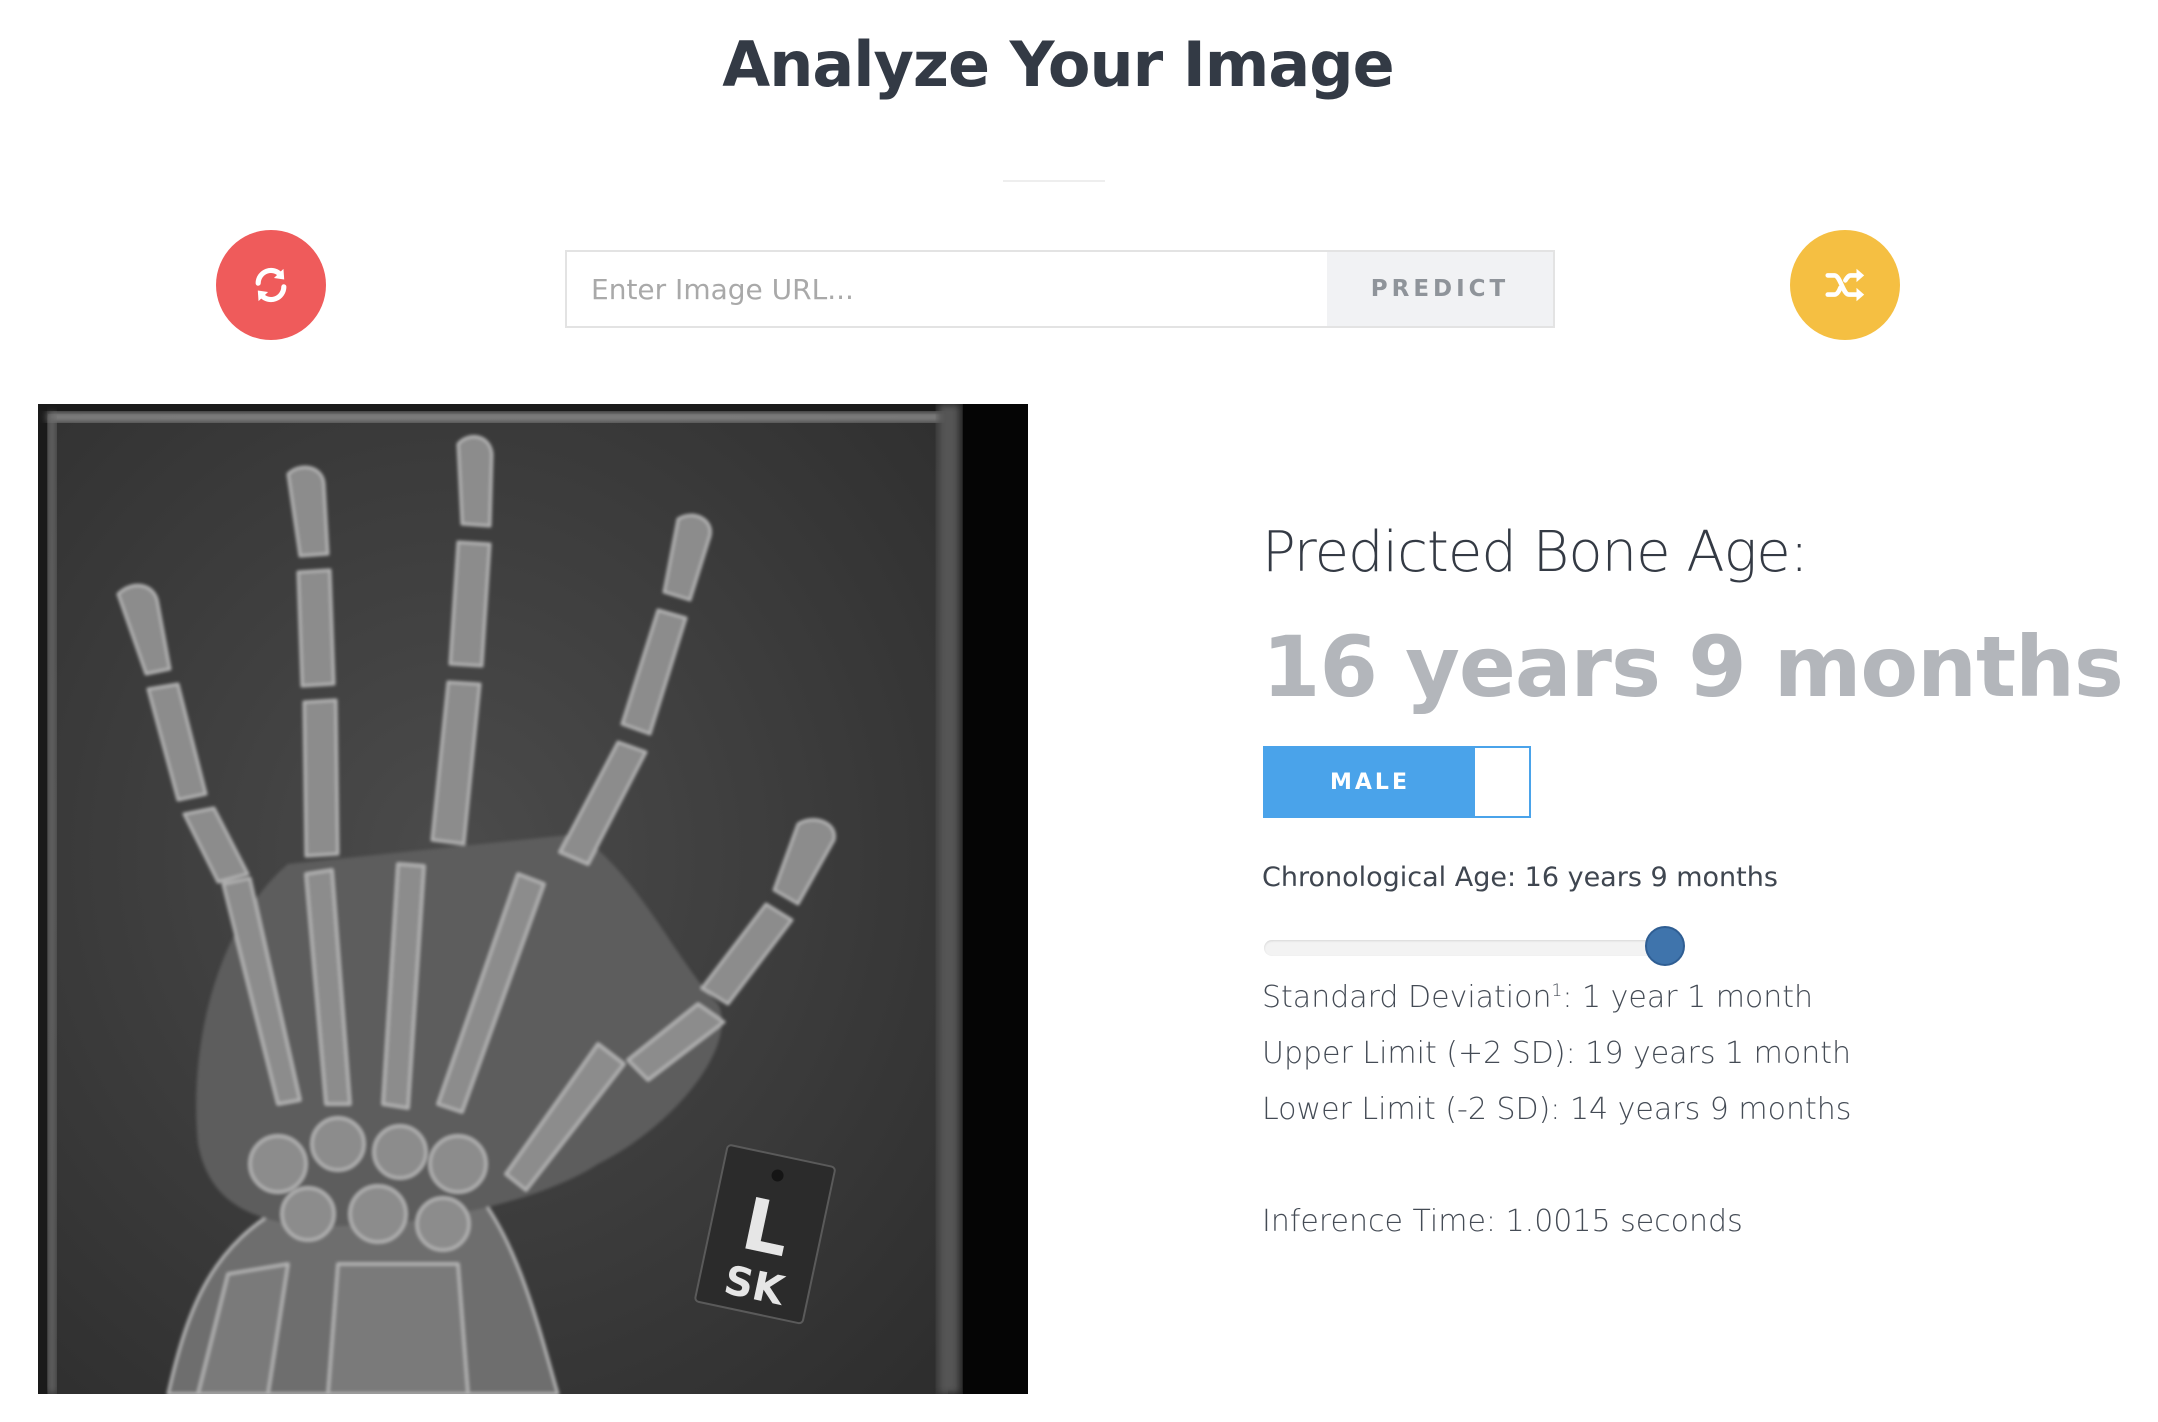  What do you see at coordinates (1502, 782) in the screenshot?
I see `sex-toggle-knob` at bounding box center [1502, 782].